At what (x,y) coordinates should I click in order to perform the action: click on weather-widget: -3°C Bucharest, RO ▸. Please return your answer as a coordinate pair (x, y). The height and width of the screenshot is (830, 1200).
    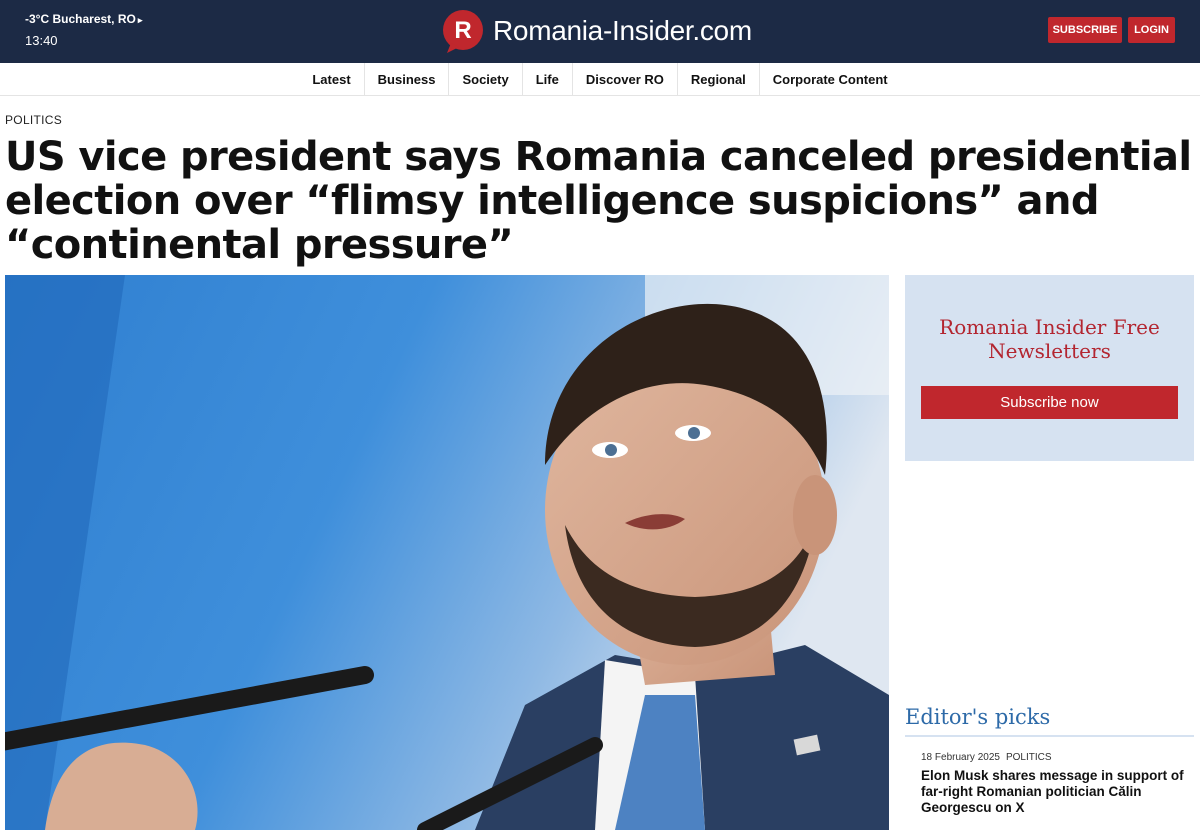
    Looking at the image, I should click on (83, 19).